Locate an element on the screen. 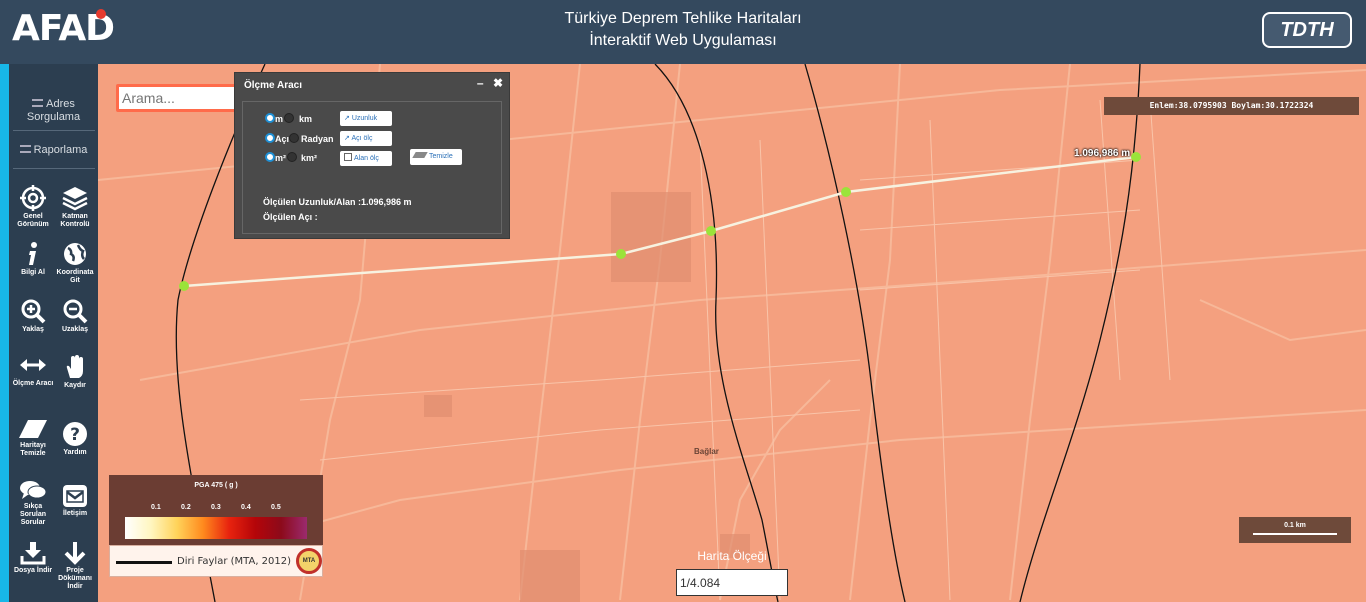 The image size is (1366, 602). area-measure-button: Alan ölç is located at coordinates (366, 158).